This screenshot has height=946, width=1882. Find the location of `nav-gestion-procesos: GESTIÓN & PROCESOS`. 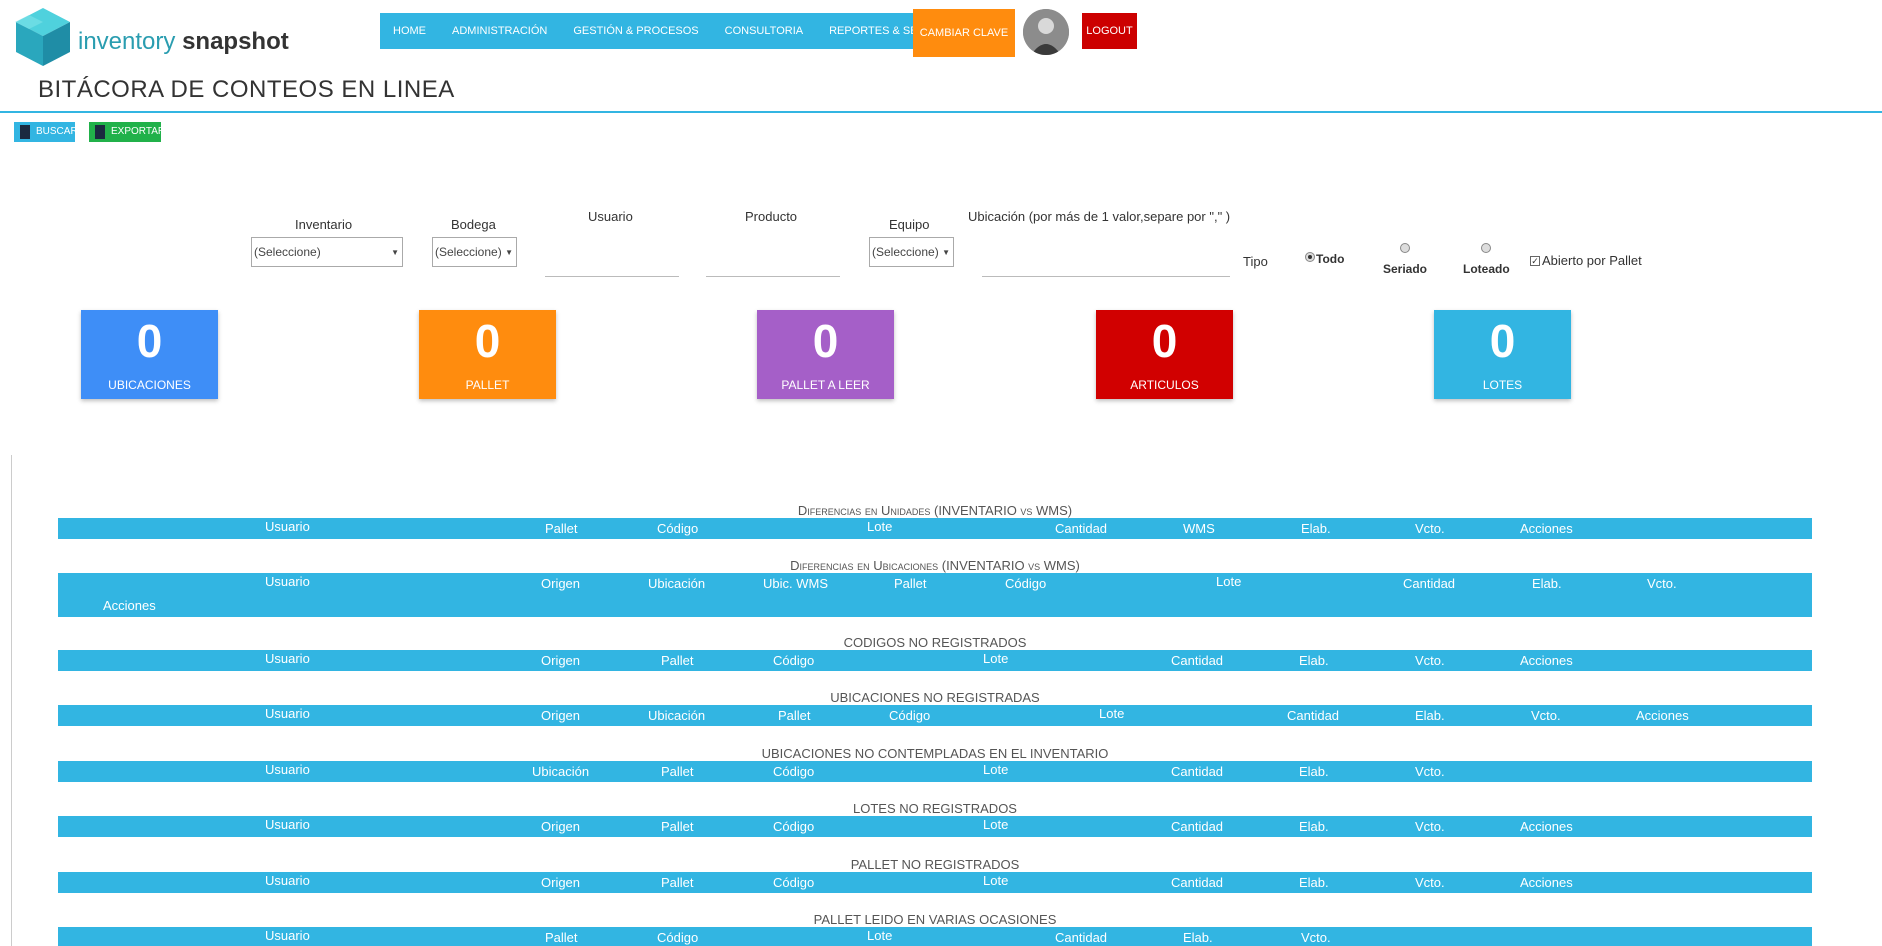

nav-gestion-procesos: GESTIÓN & PROCESOS is located at coordinates (635, 31).